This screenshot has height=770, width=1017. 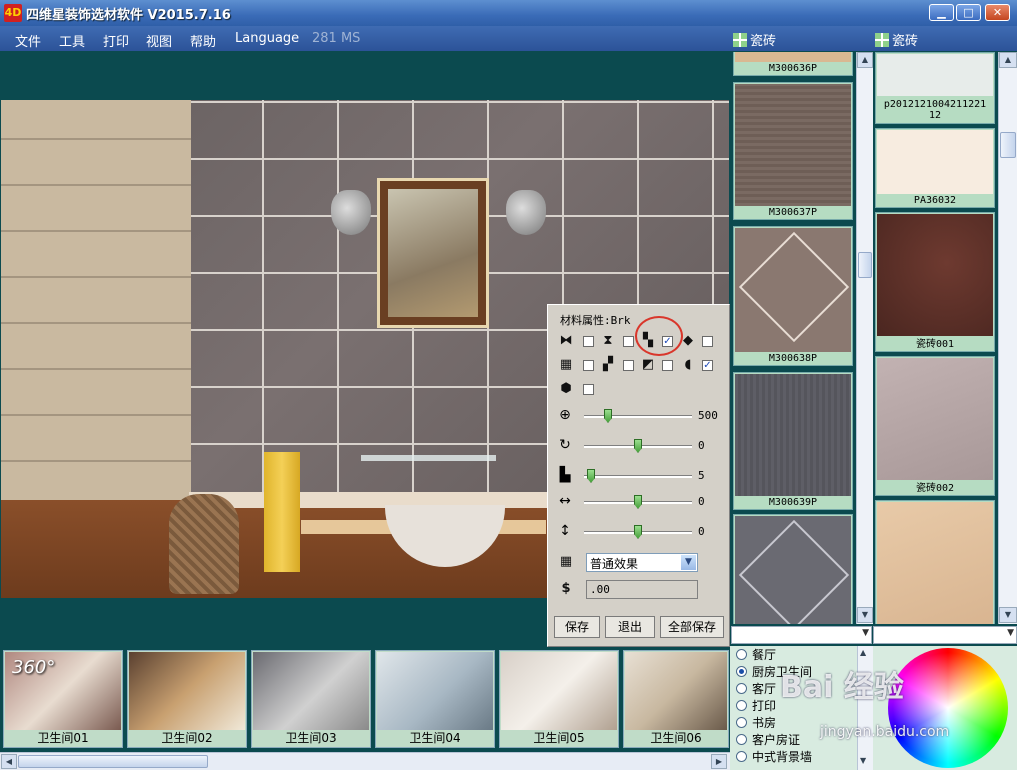 I want to click on category-dropdown-right: ▼, so click(x=945, y=635).